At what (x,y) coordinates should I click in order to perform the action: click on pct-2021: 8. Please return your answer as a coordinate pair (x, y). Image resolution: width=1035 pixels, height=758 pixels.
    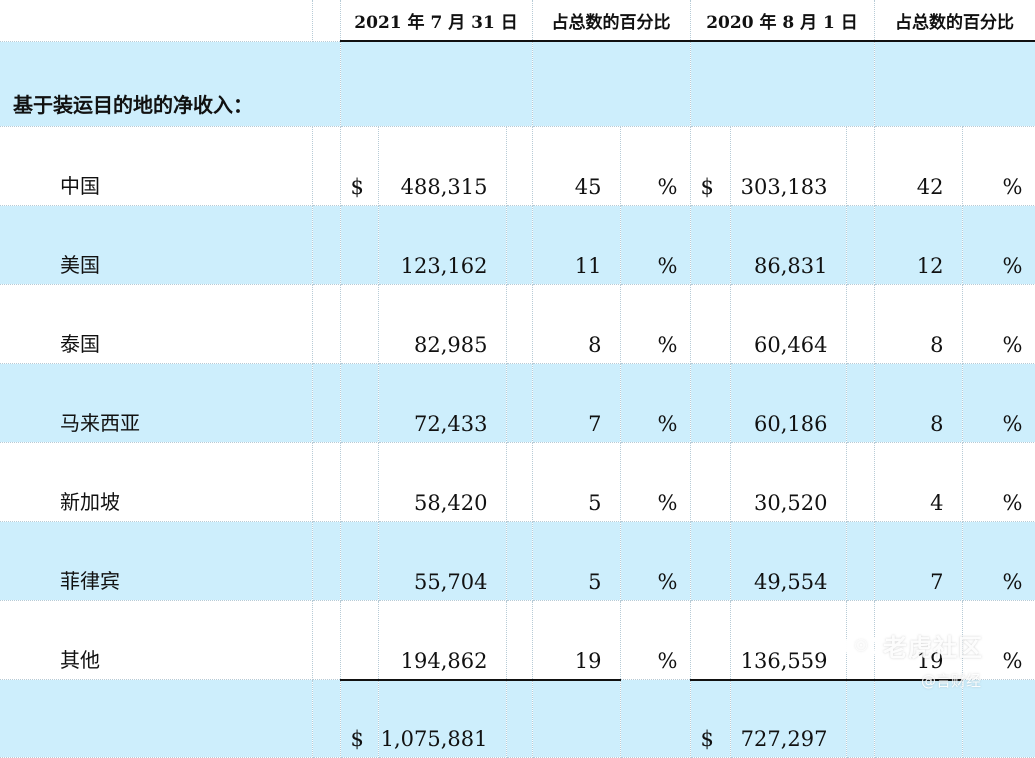
    Looking at the image, I should click on (576, 324).